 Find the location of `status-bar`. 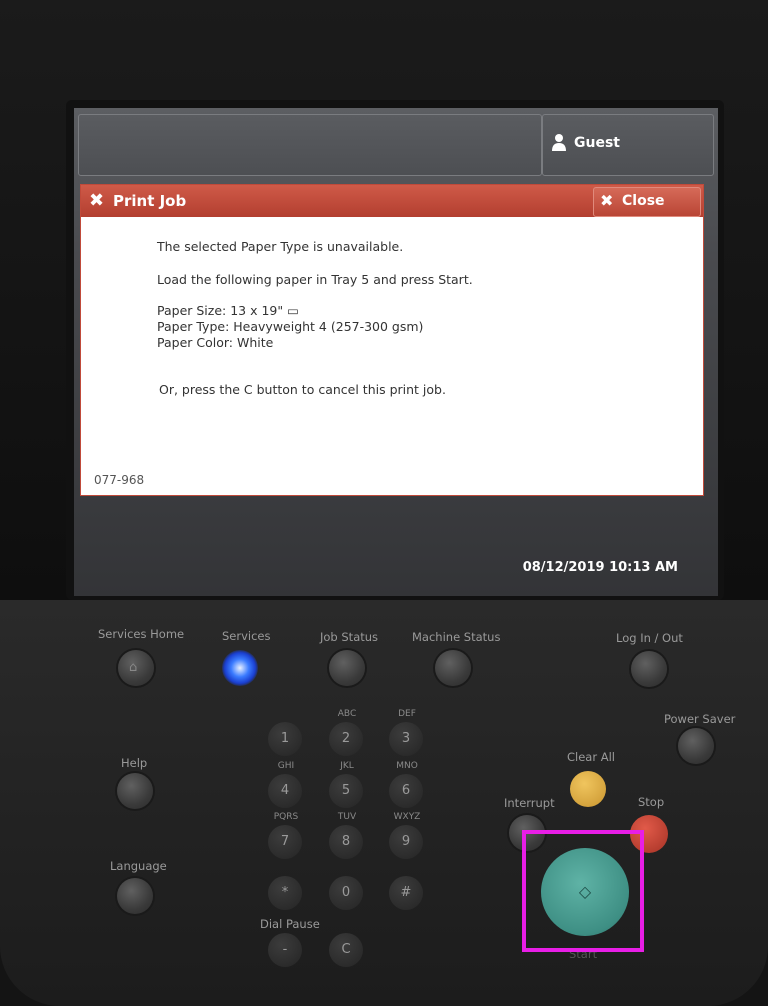

status-bar is located at coordinates (310, 145).